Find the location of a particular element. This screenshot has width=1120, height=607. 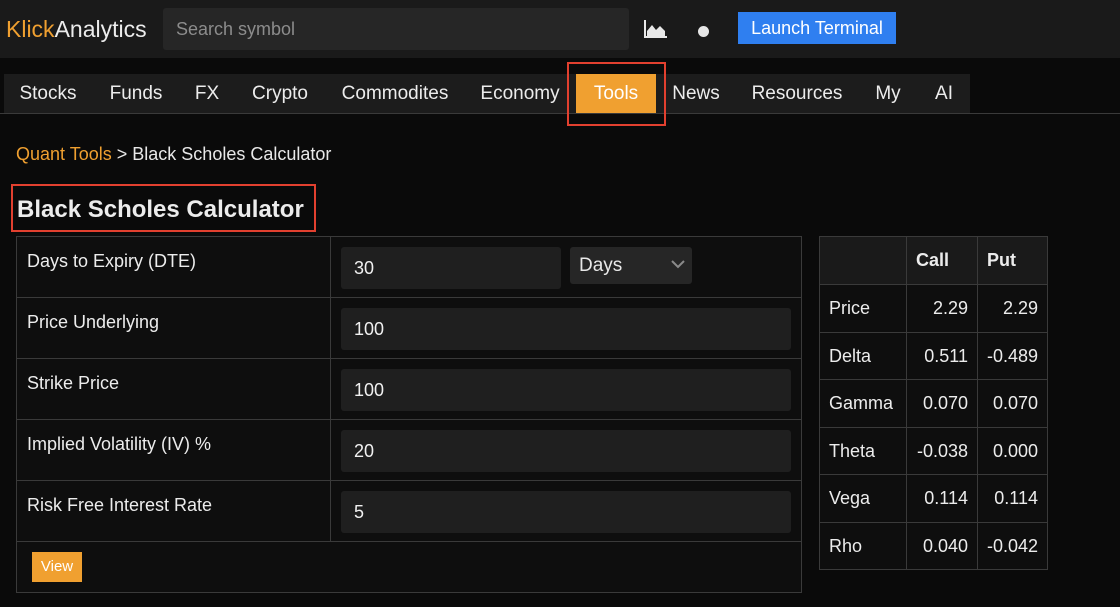

put-delta-value: -0.489 is located at coordinates (1012, 356).